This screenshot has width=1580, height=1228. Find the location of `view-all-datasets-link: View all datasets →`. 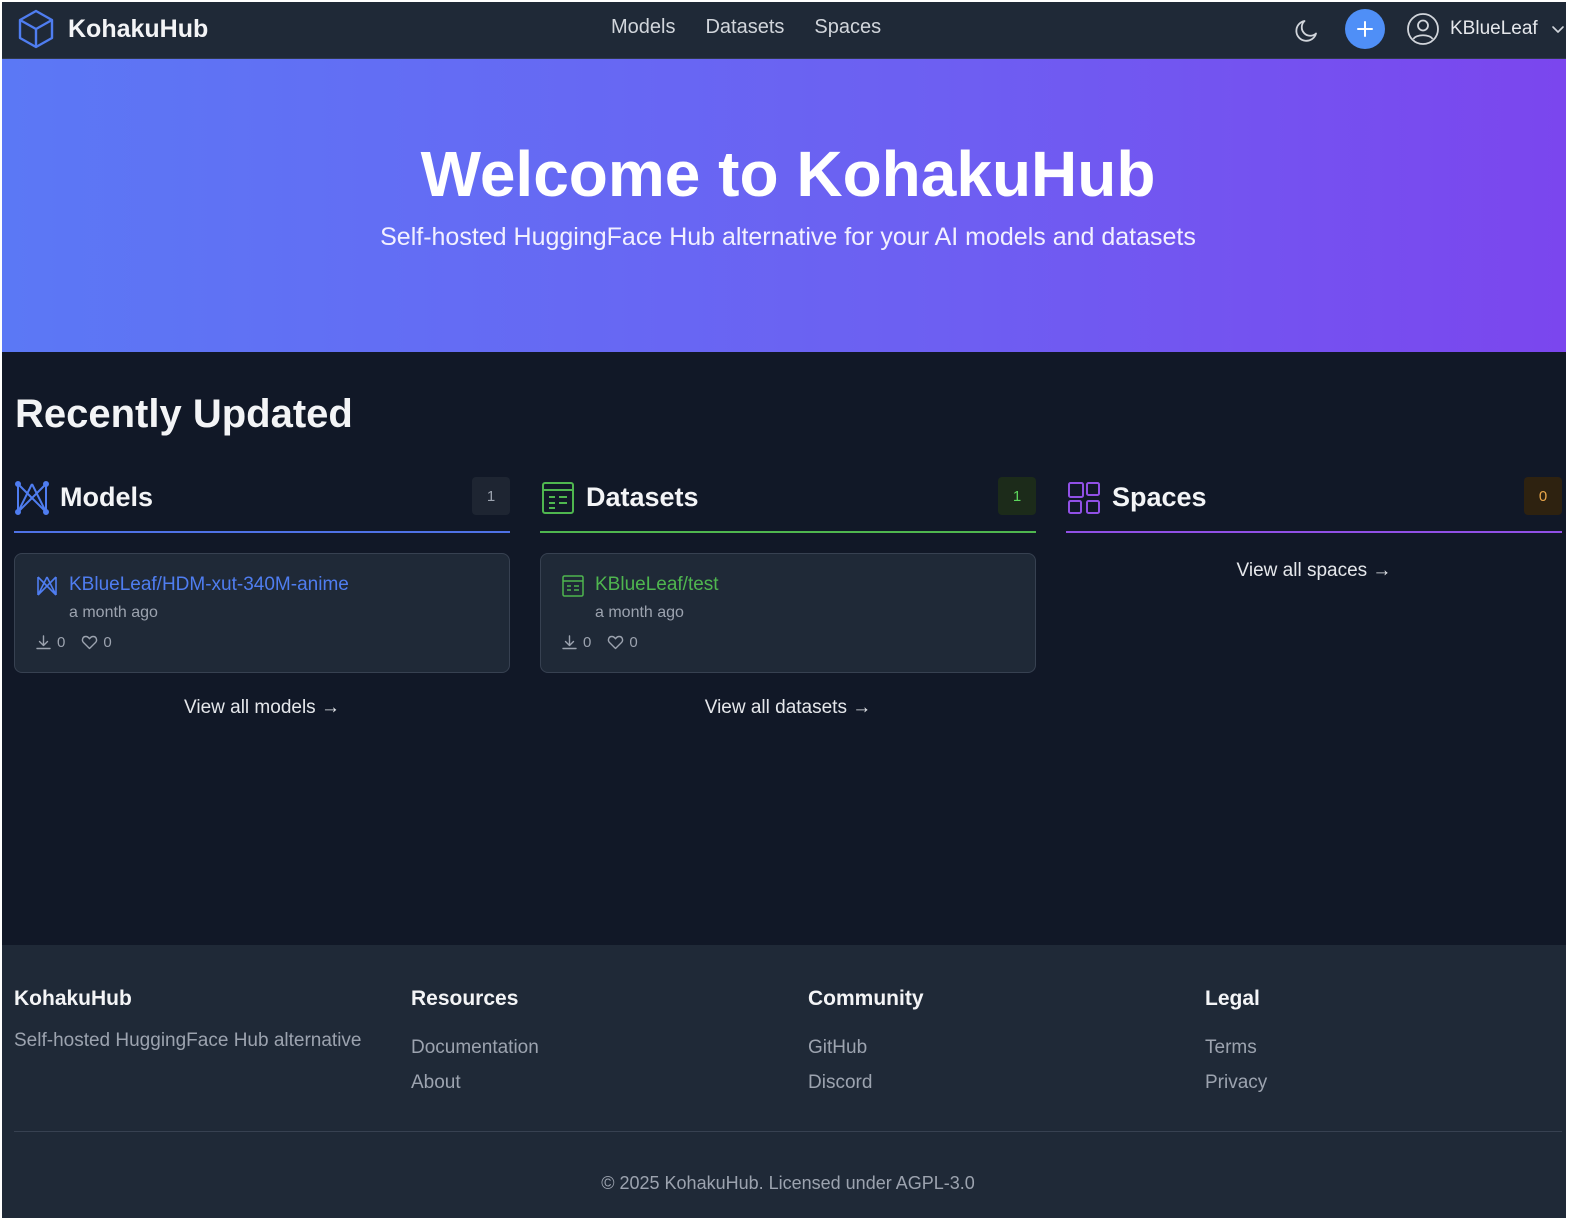

view-all-datasets-link: View all datasets → is located at coordinates (788, 708).